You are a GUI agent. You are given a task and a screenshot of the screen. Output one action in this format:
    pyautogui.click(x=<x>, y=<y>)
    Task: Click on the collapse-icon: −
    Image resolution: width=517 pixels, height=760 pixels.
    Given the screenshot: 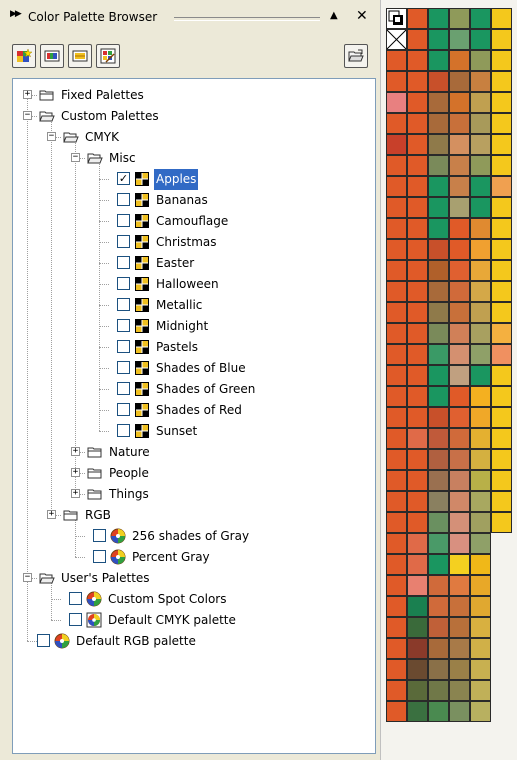 What is the action you would take?
    pyautogui.click(x=51, y=136)
    